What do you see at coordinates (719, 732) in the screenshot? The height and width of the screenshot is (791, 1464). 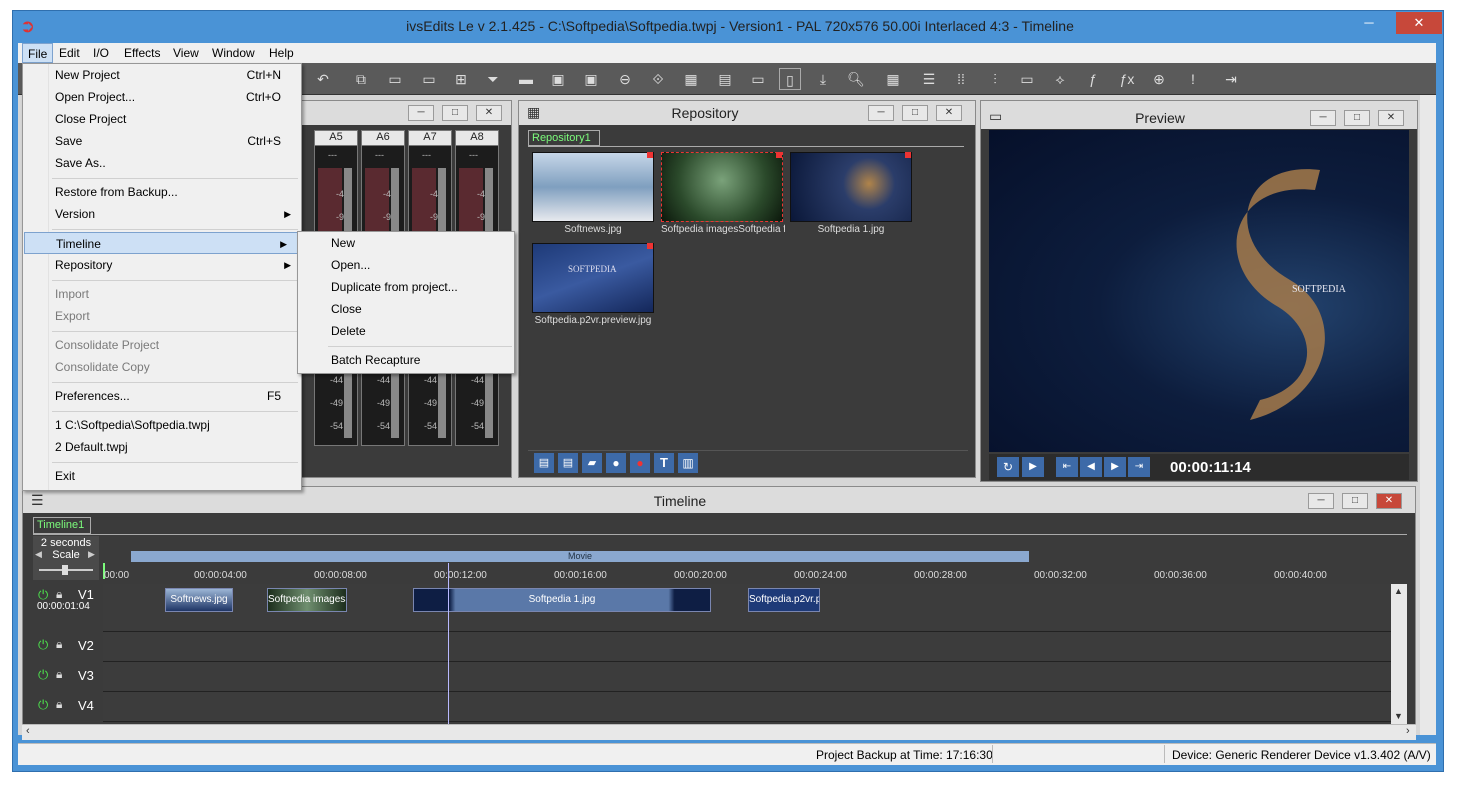 I see `timeline-hscrollbar` at bounding box center [719, 732].